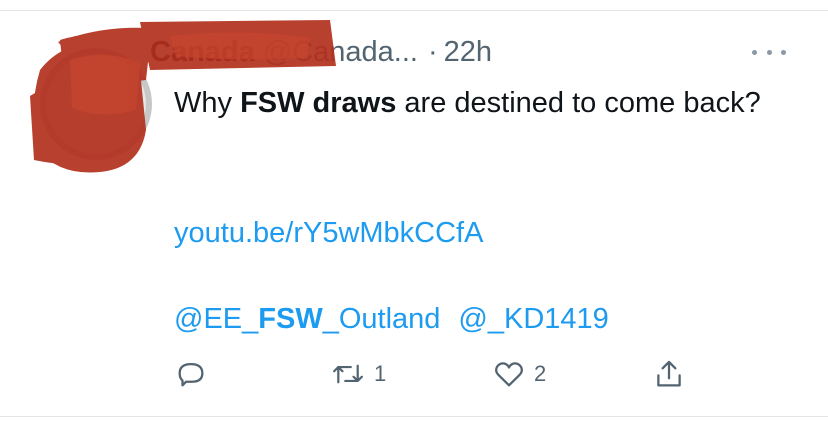 This screenshot has width=828, height=421. Describe the element at coordinates (96, 104) in the screenshot. I see `avatar` at that location.